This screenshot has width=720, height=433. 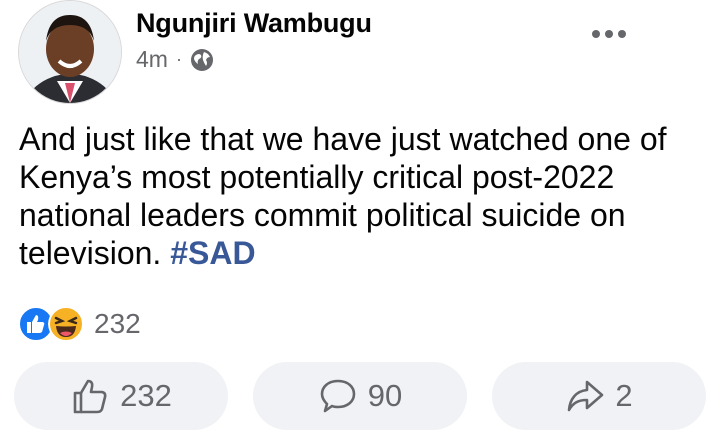 What do you see at coordinates (360, 396) in the screenshot?
I see `comment-button: 90` at bounding box center [360, 396].